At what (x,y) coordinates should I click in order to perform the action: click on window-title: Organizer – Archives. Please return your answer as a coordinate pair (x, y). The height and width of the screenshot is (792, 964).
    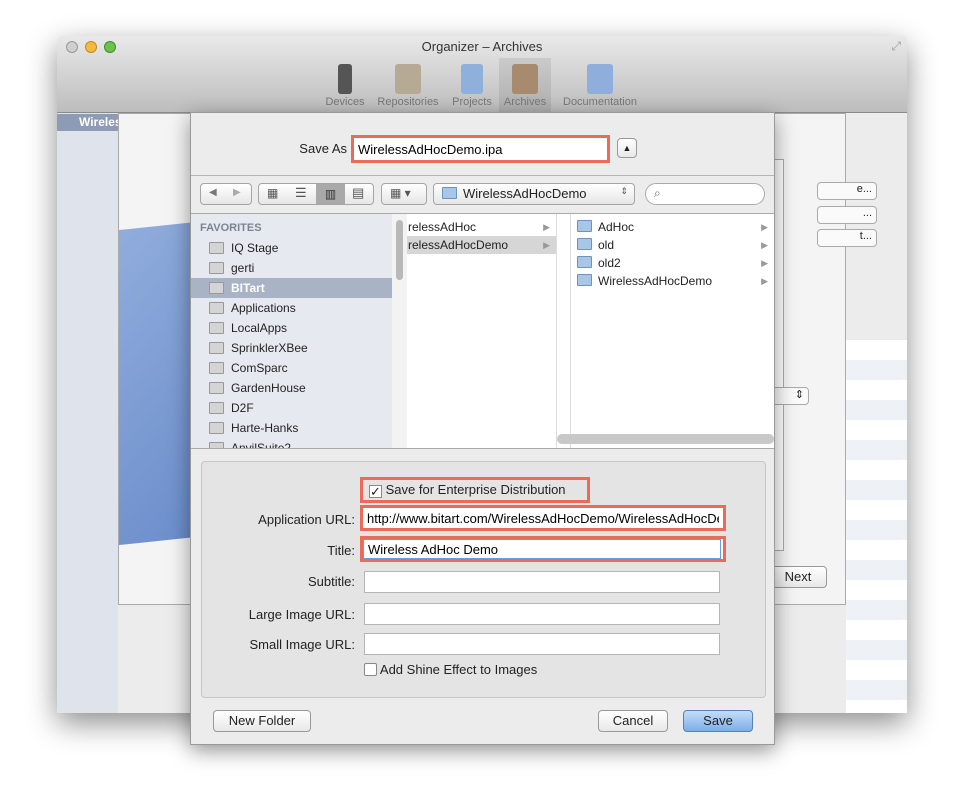
    Looking at the image, I should click on (482, 46).